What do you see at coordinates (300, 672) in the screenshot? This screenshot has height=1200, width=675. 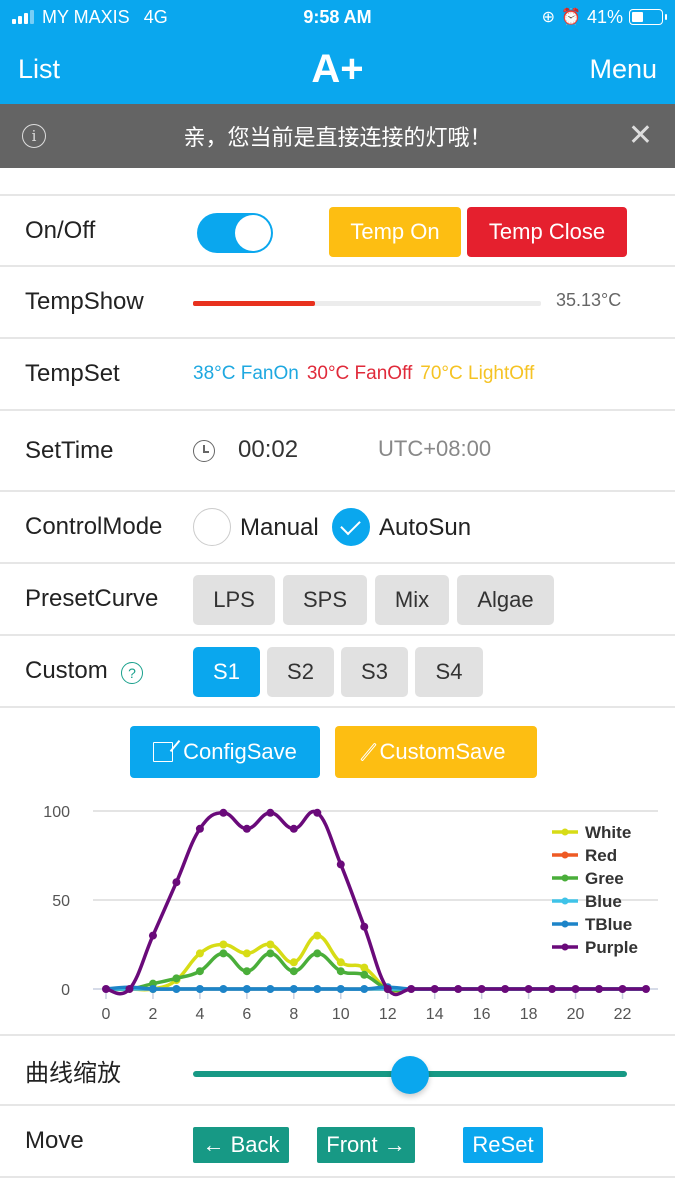 I see `custom-s2-button: S2` at bounding box center [300, 672].